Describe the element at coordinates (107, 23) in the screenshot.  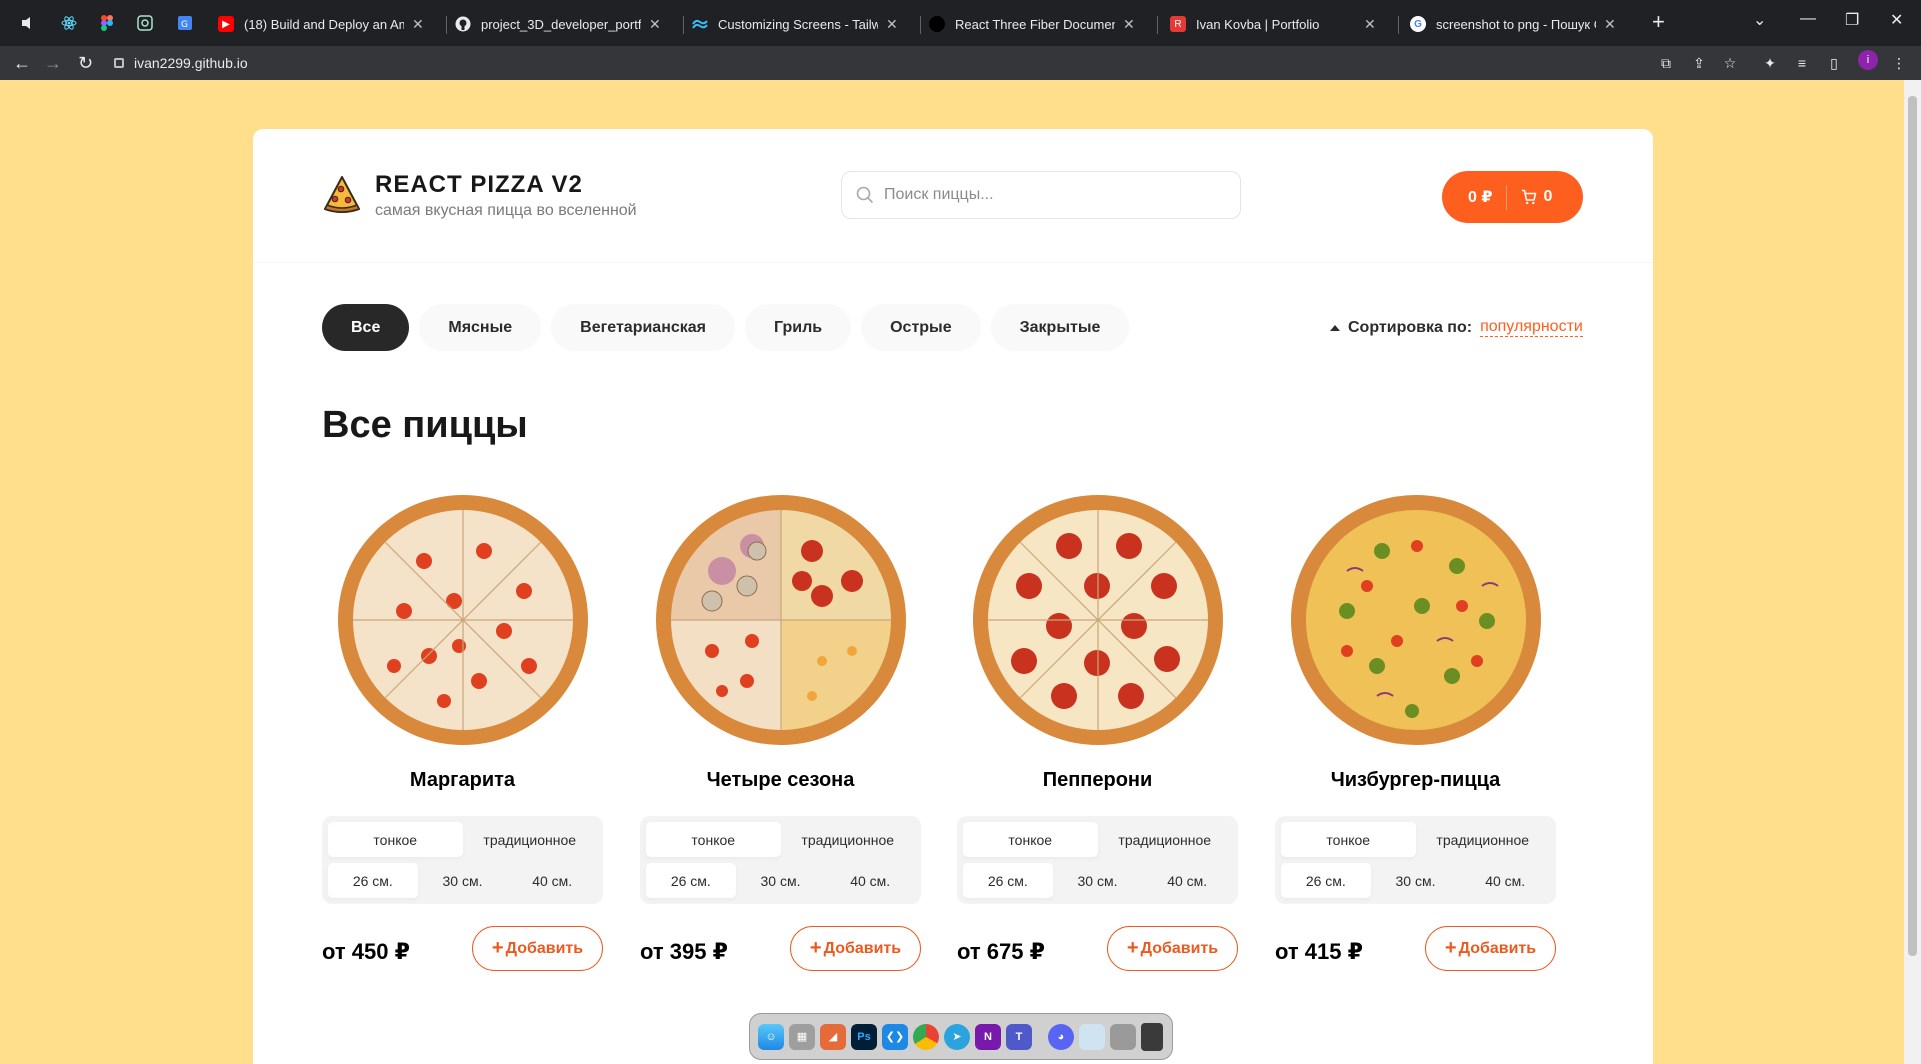
I see `figma-tab-icon` at that location.